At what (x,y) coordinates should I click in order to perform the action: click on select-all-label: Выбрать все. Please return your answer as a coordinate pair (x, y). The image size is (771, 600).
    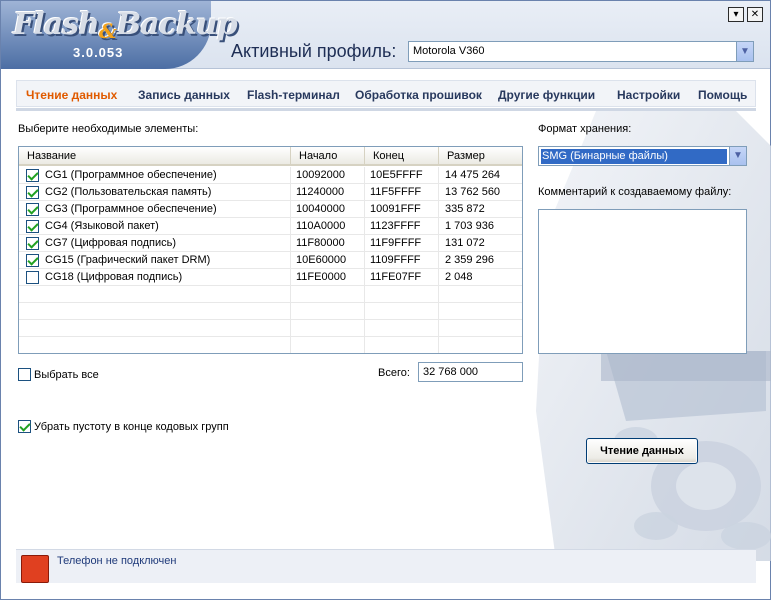
    Looking at the image, I should click on (66, 375).